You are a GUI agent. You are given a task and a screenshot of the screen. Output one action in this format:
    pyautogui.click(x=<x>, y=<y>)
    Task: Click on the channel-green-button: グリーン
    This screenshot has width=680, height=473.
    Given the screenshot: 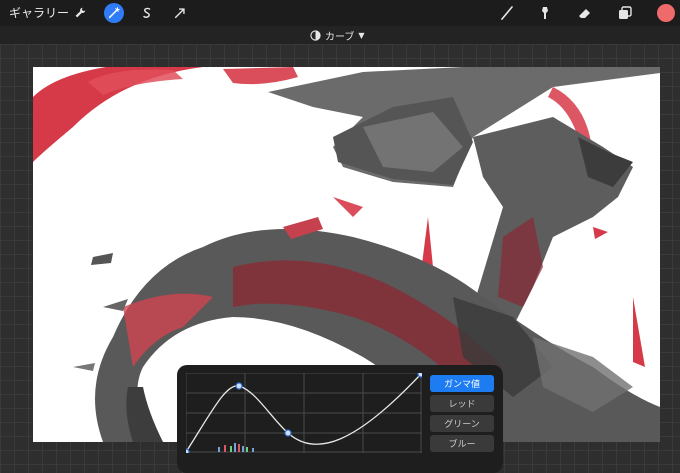 What is the action you would take?
    pyautogui.click(x=462, y=423)
    